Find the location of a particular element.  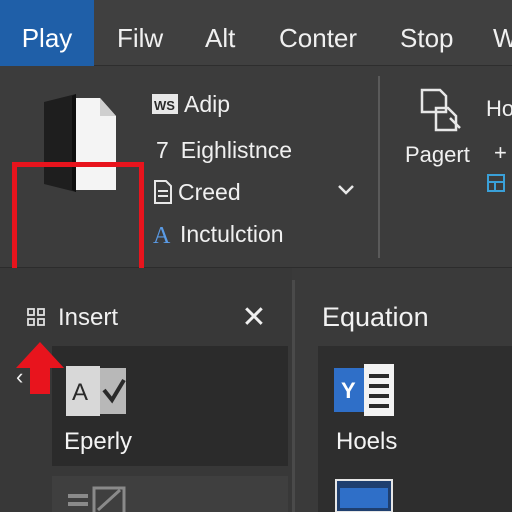

menu-play: Play is located at coordinates (47, 33).